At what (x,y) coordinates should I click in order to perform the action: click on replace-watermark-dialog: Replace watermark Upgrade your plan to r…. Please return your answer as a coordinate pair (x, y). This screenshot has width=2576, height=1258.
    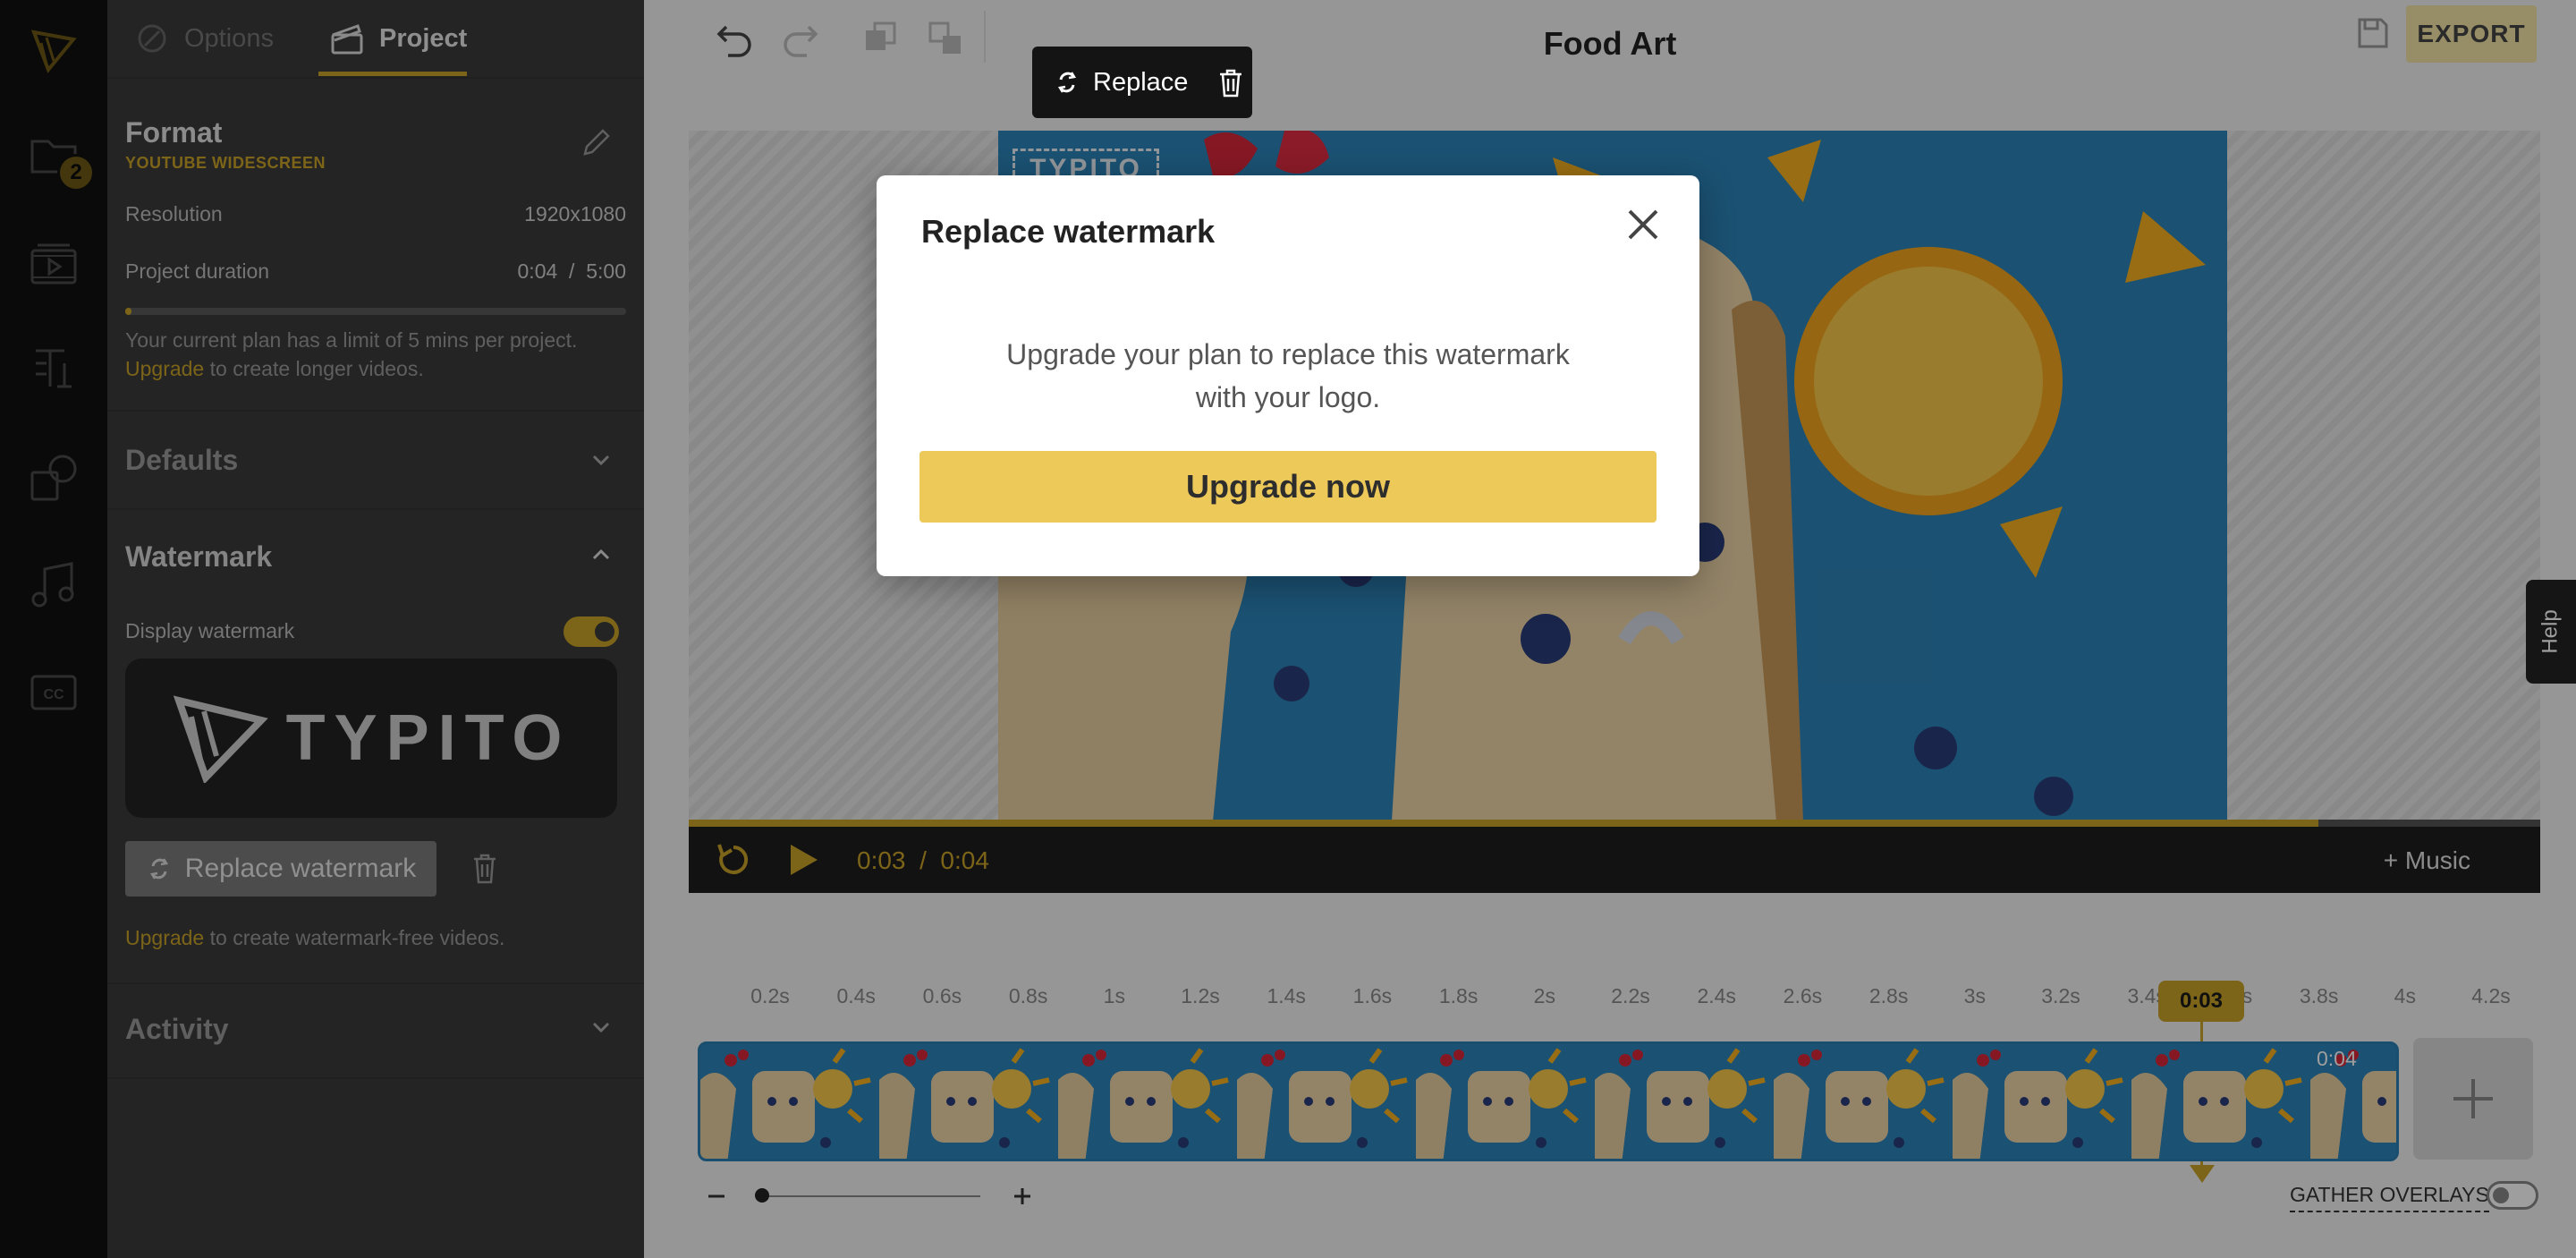
    Looking at the image, I should click on (1288, 375).